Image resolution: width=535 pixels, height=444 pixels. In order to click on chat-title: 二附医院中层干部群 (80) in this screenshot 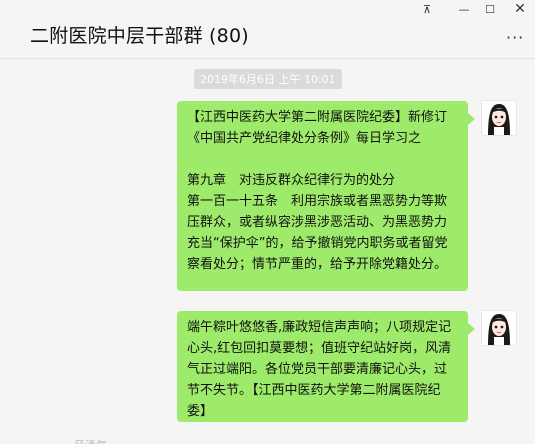, I will do `click(139, 36)`.